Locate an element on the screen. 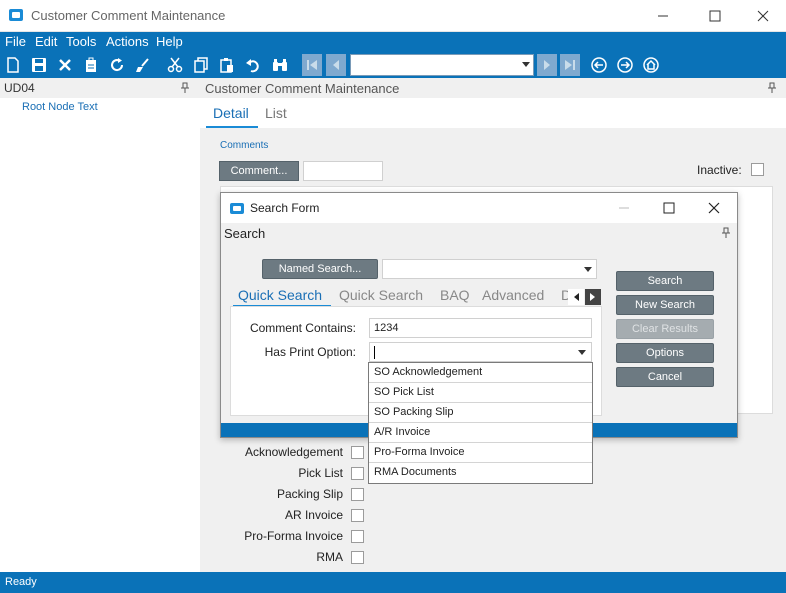  dropdown-option-so-packing-slip: SO Packing Slip is located at coordinates (480, 413).